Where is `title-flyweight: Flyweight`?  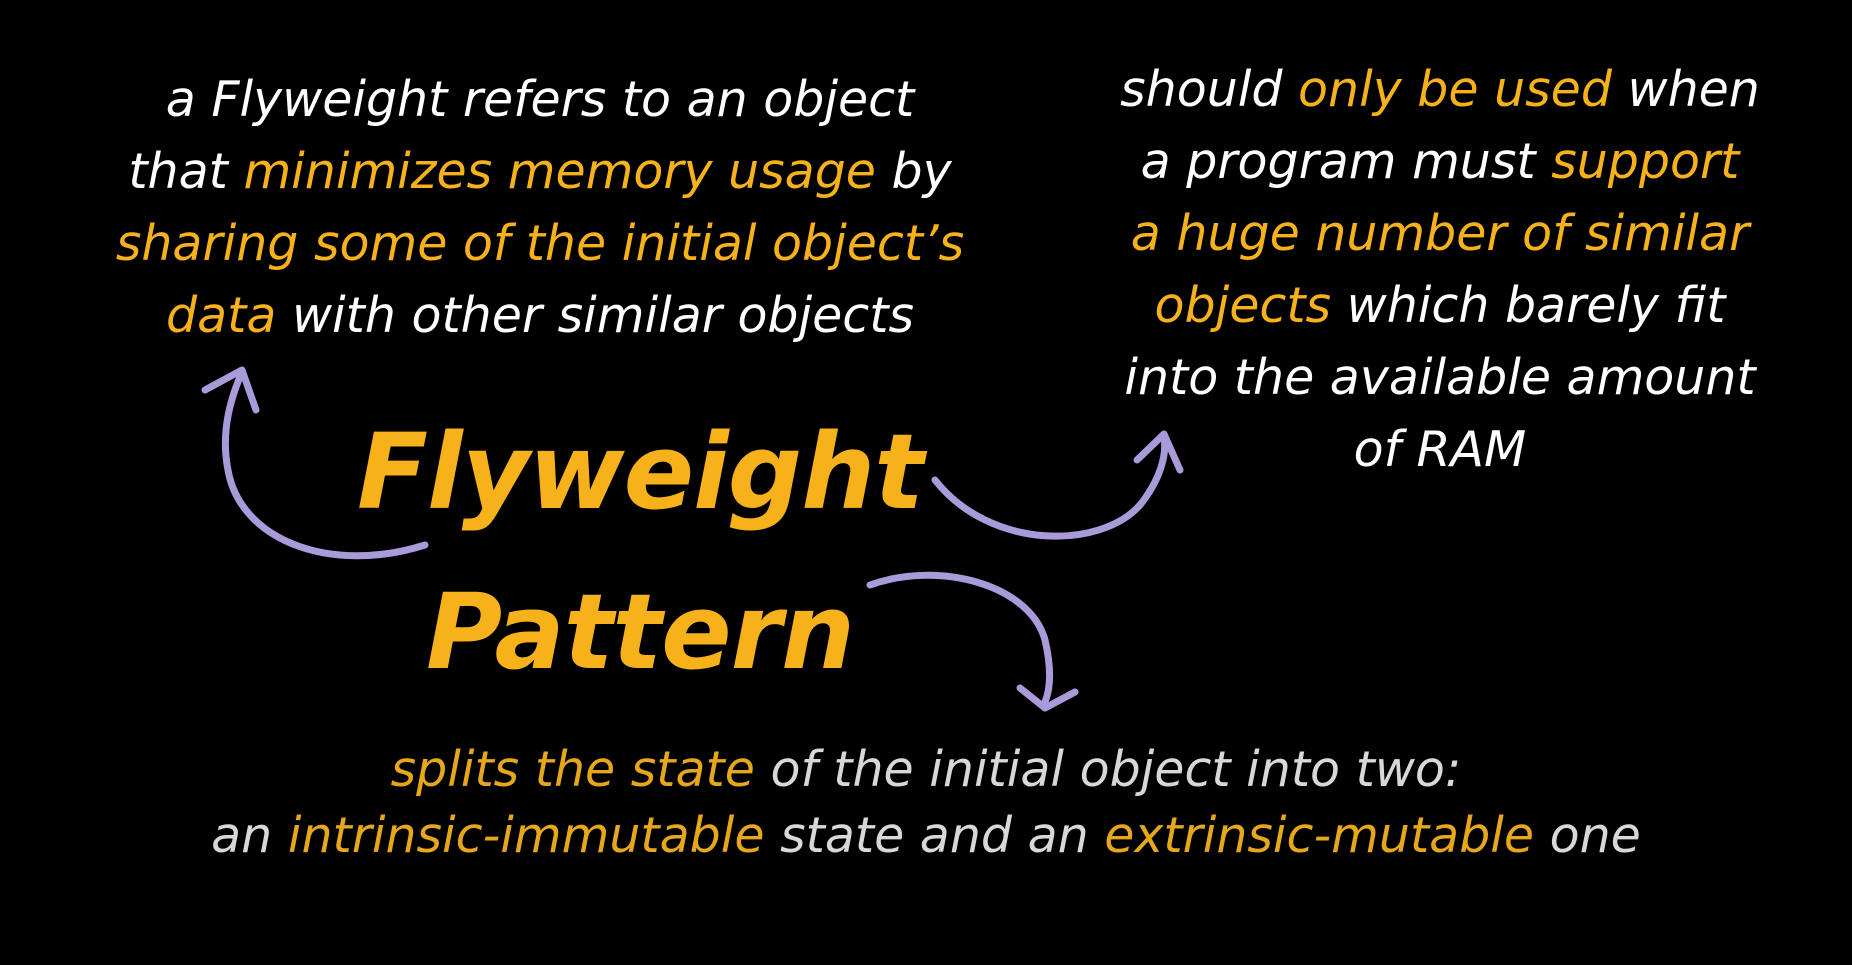
title-flyweight: Flyweight is located at coordinates (640, 472).